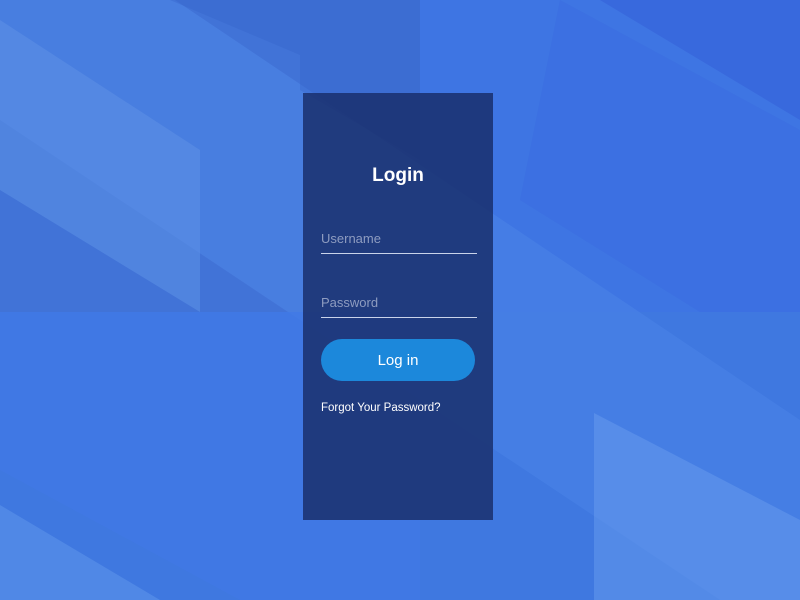 This screenshot has width=800, height=600. Describe the element at coordinates (399, 303) in the screenshot. I see `password-input` at that location.